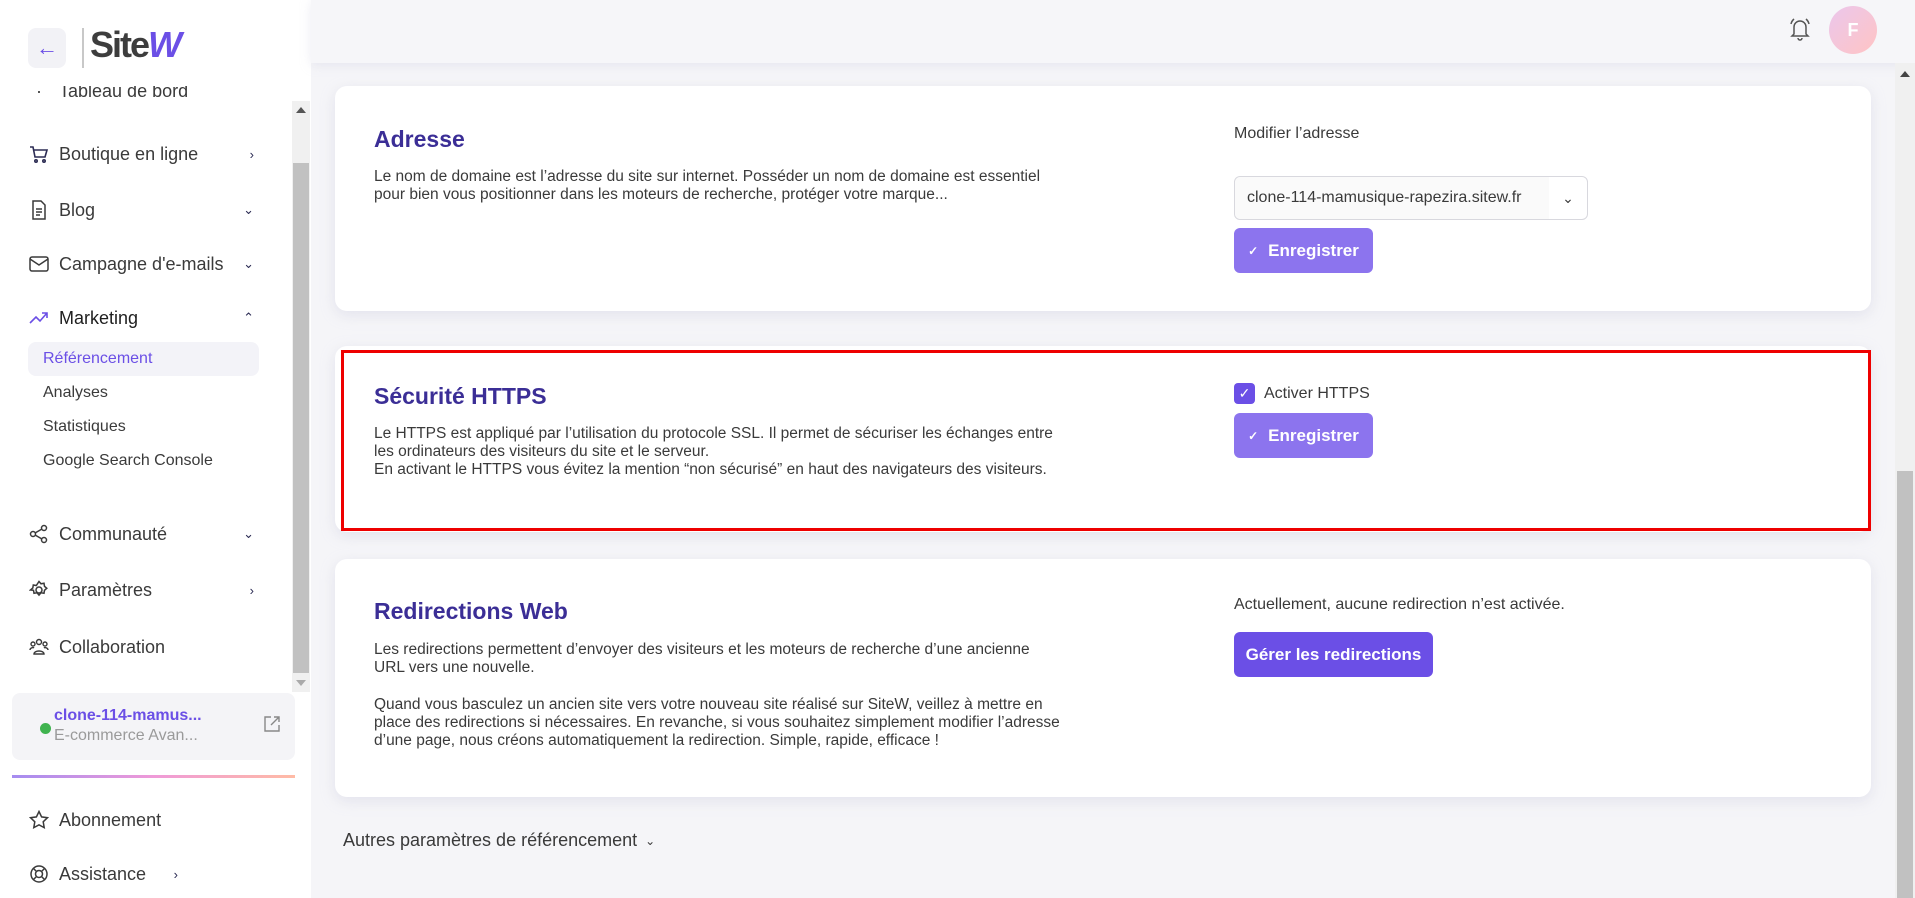 This screenshot has width=1915, height=898. I want to click on domain-select-value: clone-114-mamusique-rapezira.sitew.fr, so click(1392, 198).